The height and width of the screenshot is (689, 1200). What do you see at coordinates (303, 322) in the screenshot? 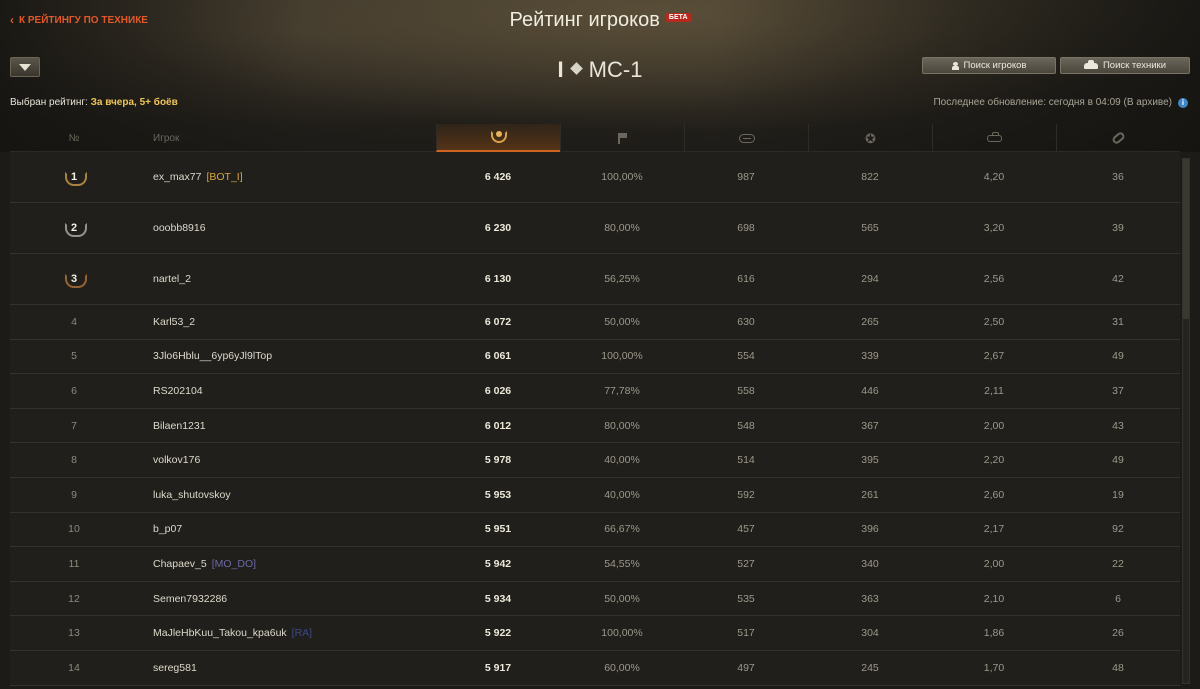
I see `player-cell: Karl53_2` at bounding box center [303, 322].